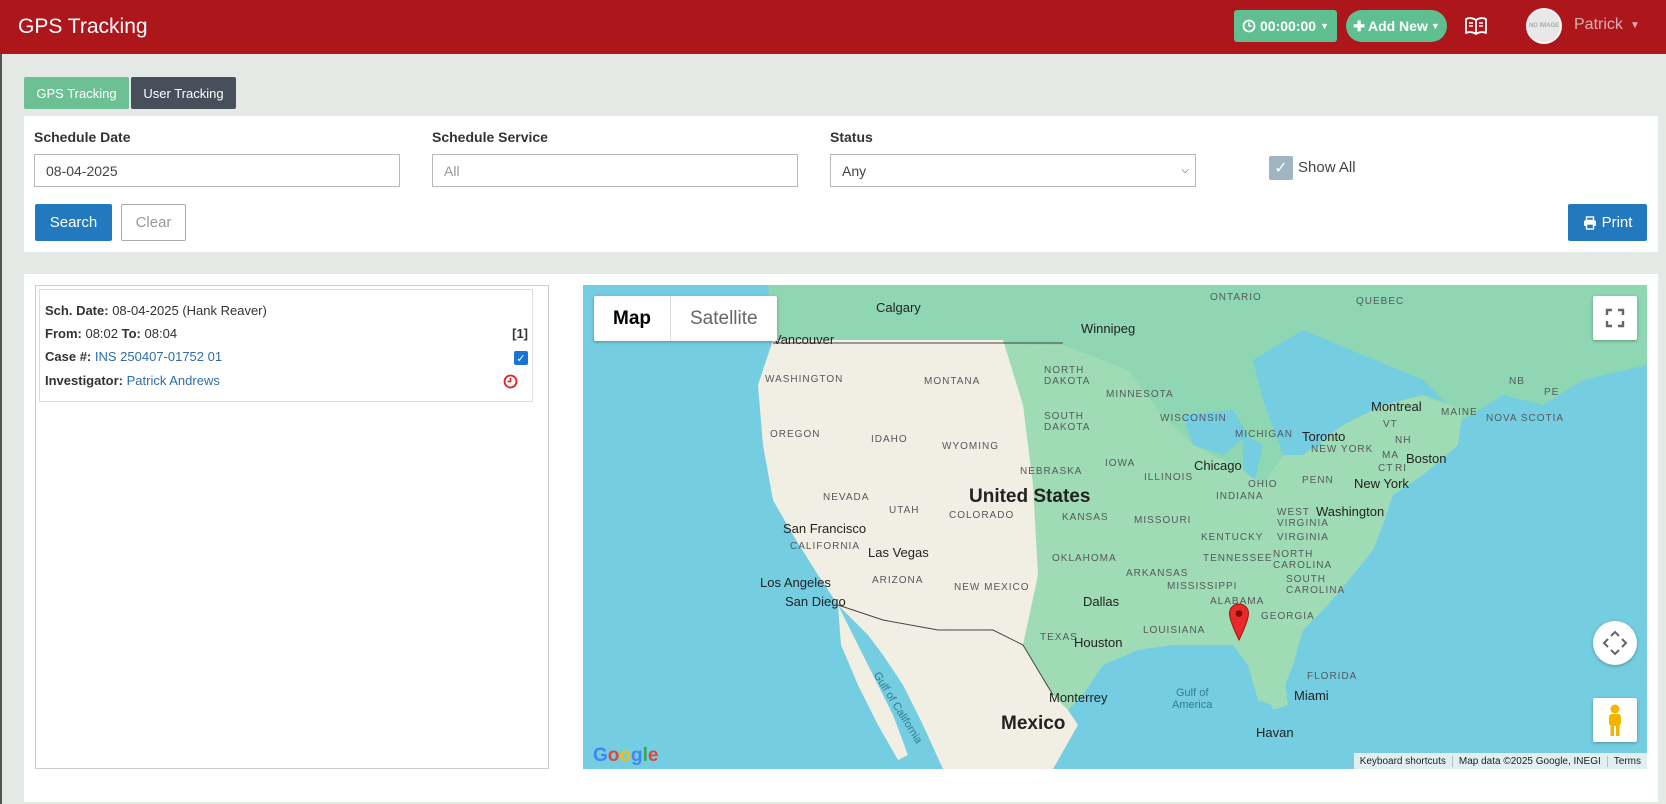 The width and height of the screenshot is (1666, 804). I want to click on from-label: From:, so click(63, 333).